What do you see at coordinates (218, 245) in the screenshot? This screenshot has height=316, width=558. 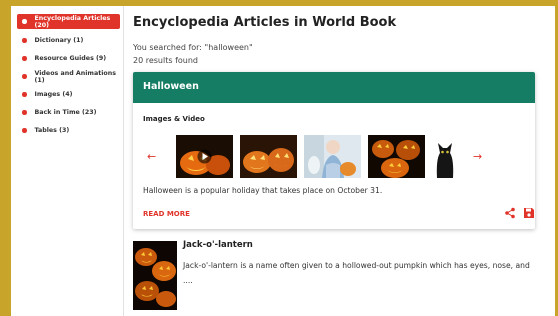 I see `result-title-link: Jack-o'-lantern` at bounding box center [218, 245].